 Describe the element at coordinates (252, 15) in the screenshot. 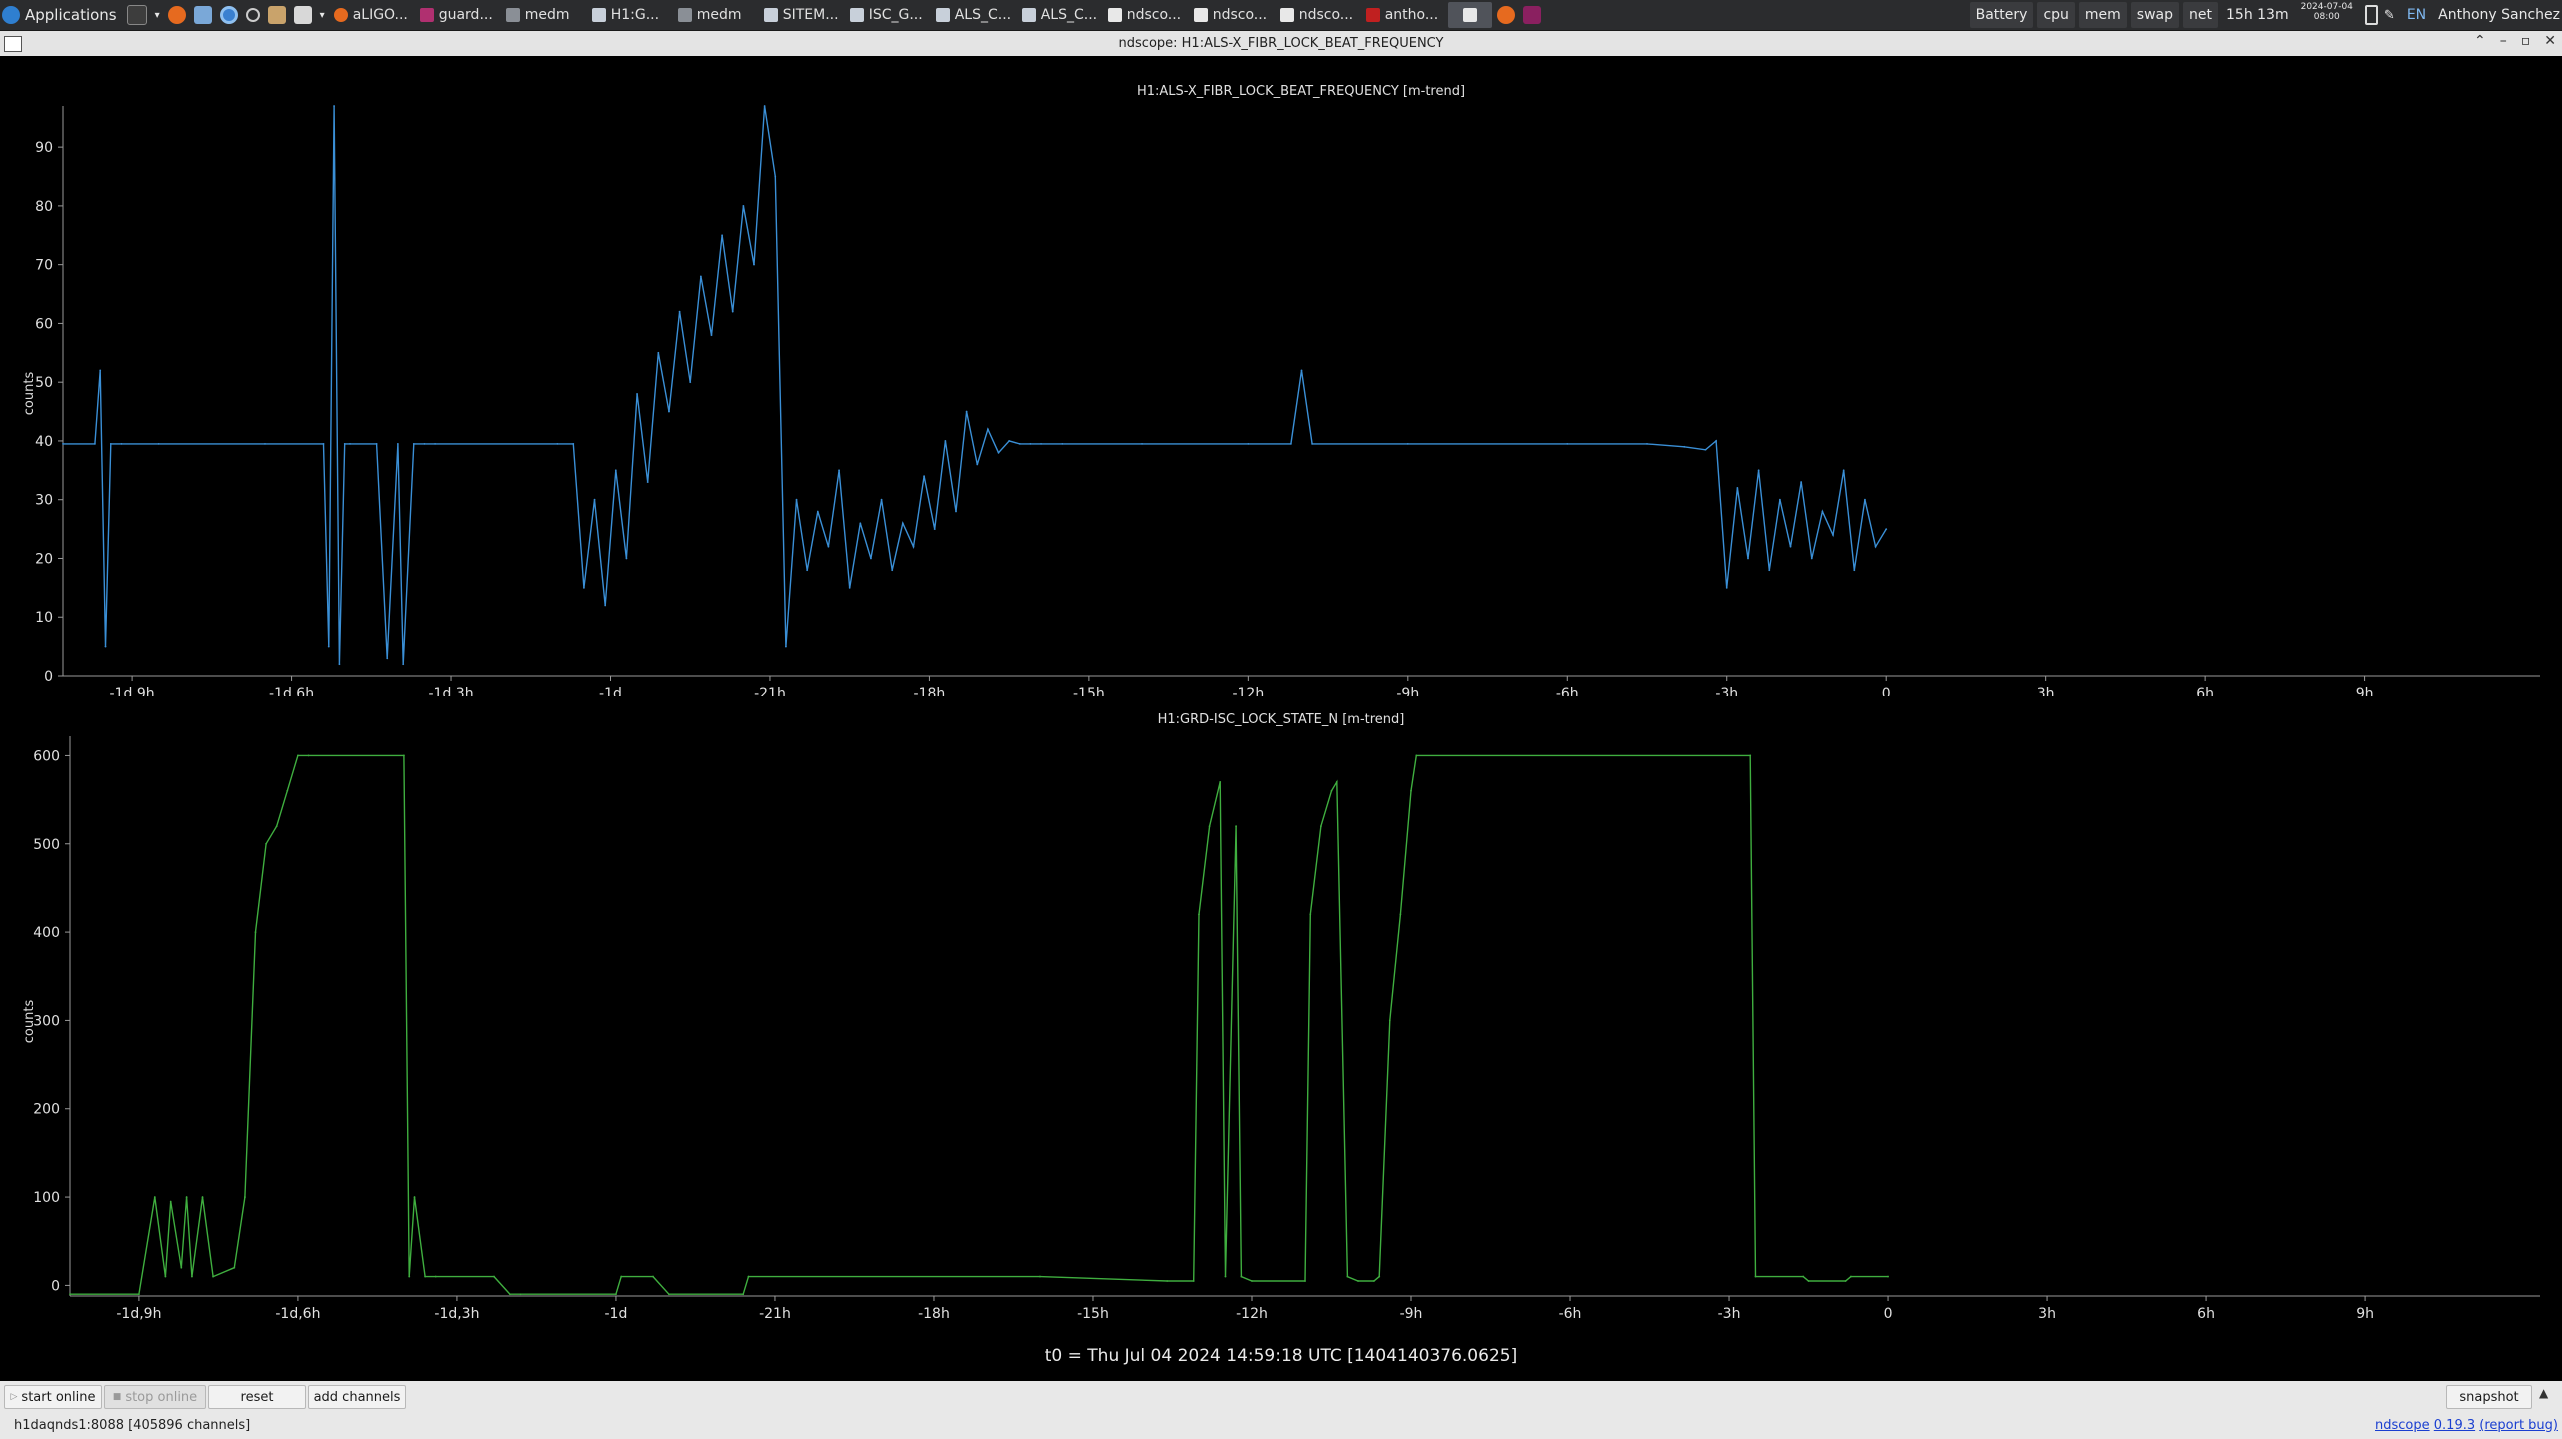

I see `share-icon` at that location.